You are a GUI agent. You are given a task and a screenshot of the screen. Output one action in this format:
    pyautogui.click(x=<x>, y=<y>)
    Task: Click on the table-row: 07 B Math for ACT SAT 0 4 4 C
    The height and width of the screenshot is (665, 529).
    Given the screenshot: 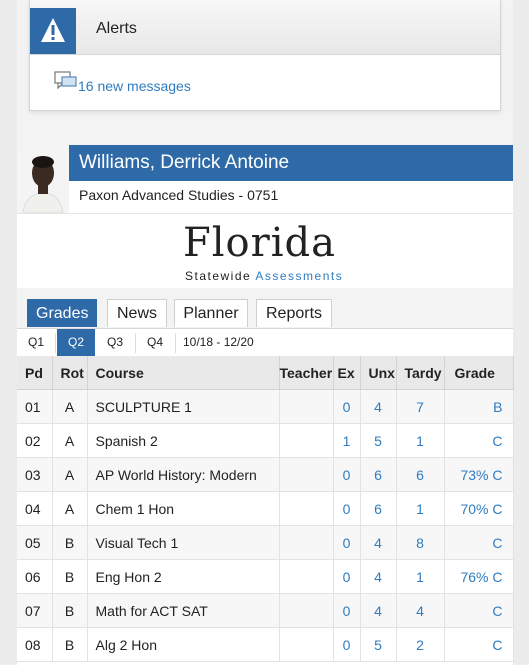 What is the action you would take?
    pyautogui.click(x=265, y=610)
    